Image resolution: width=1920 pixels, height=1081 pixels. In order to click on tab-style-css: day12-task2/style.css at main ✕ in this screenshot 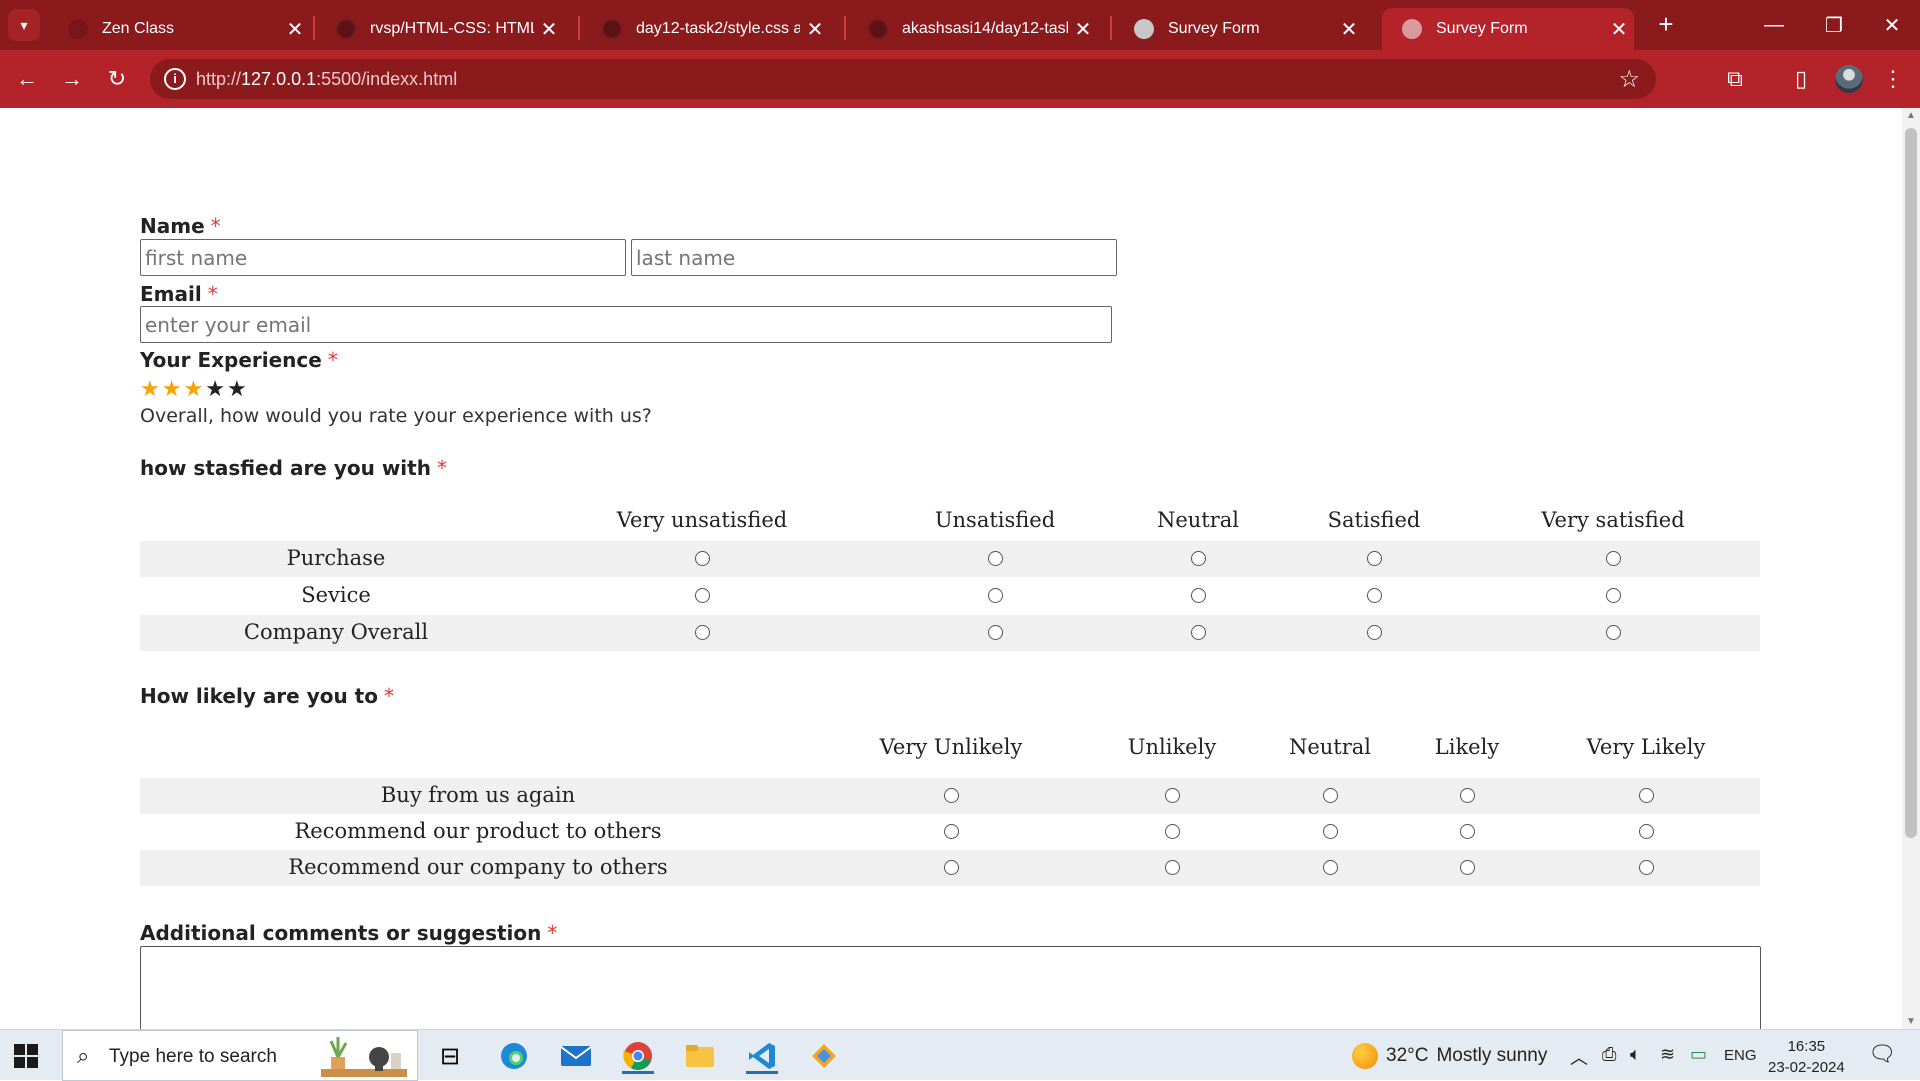, I will do `click(706, 29)`.